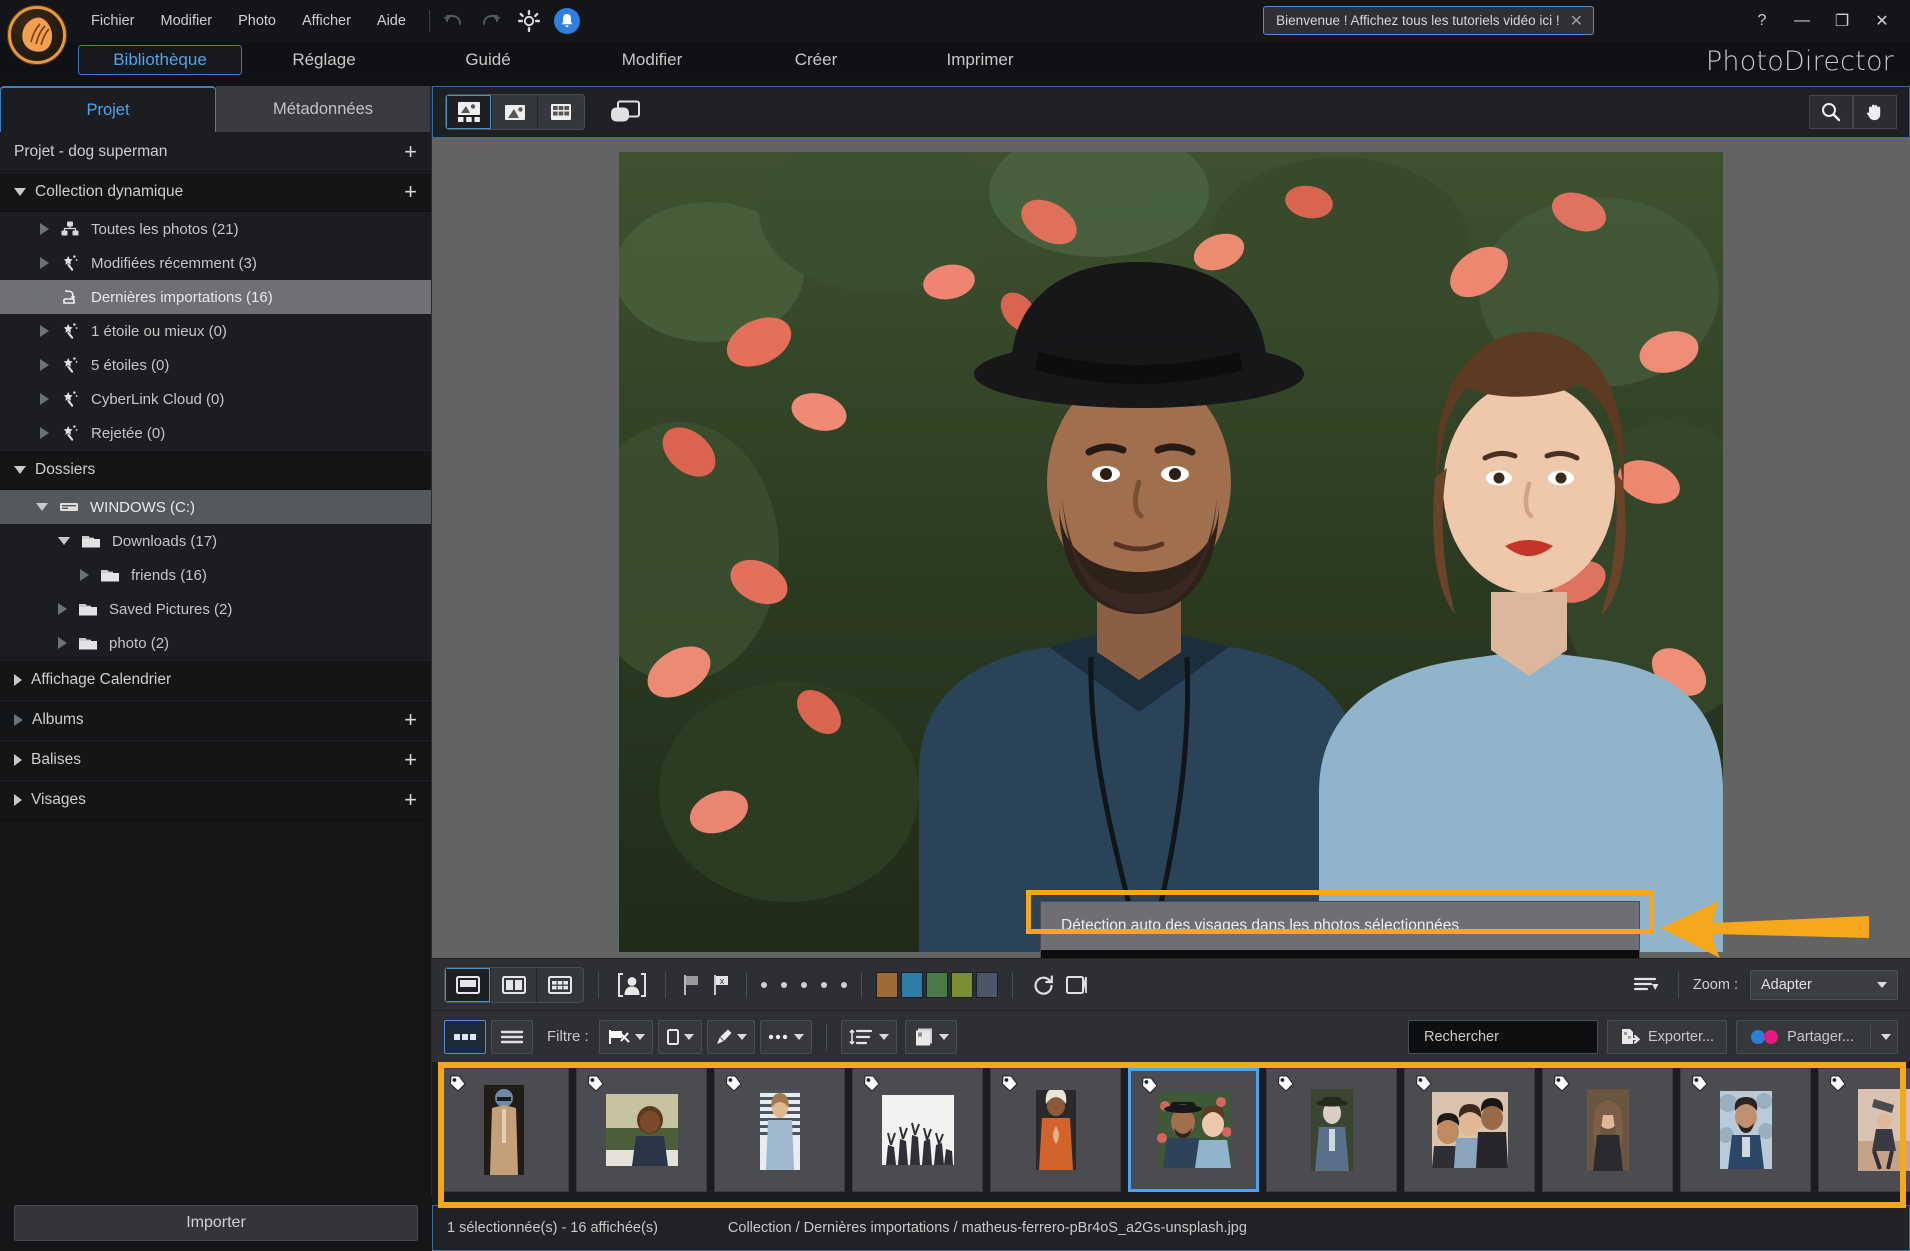 The image size is (1910, 1251). What do you see at coordinates (785, 1036) in the screenshot?
I see `more-filter-button` at bounding box center [785, 1036].